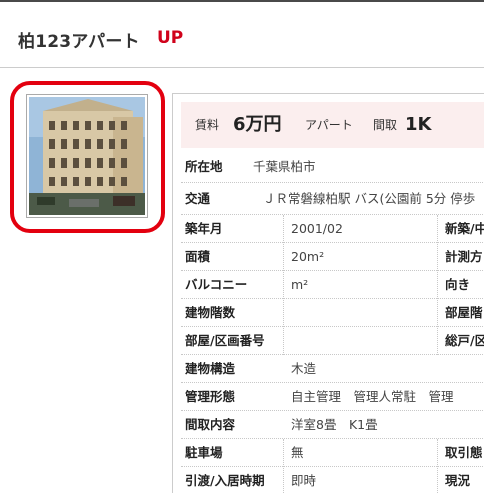 The height and width of the screenshot is (493, 484). I want to click on property-photo, so click(87, 156).